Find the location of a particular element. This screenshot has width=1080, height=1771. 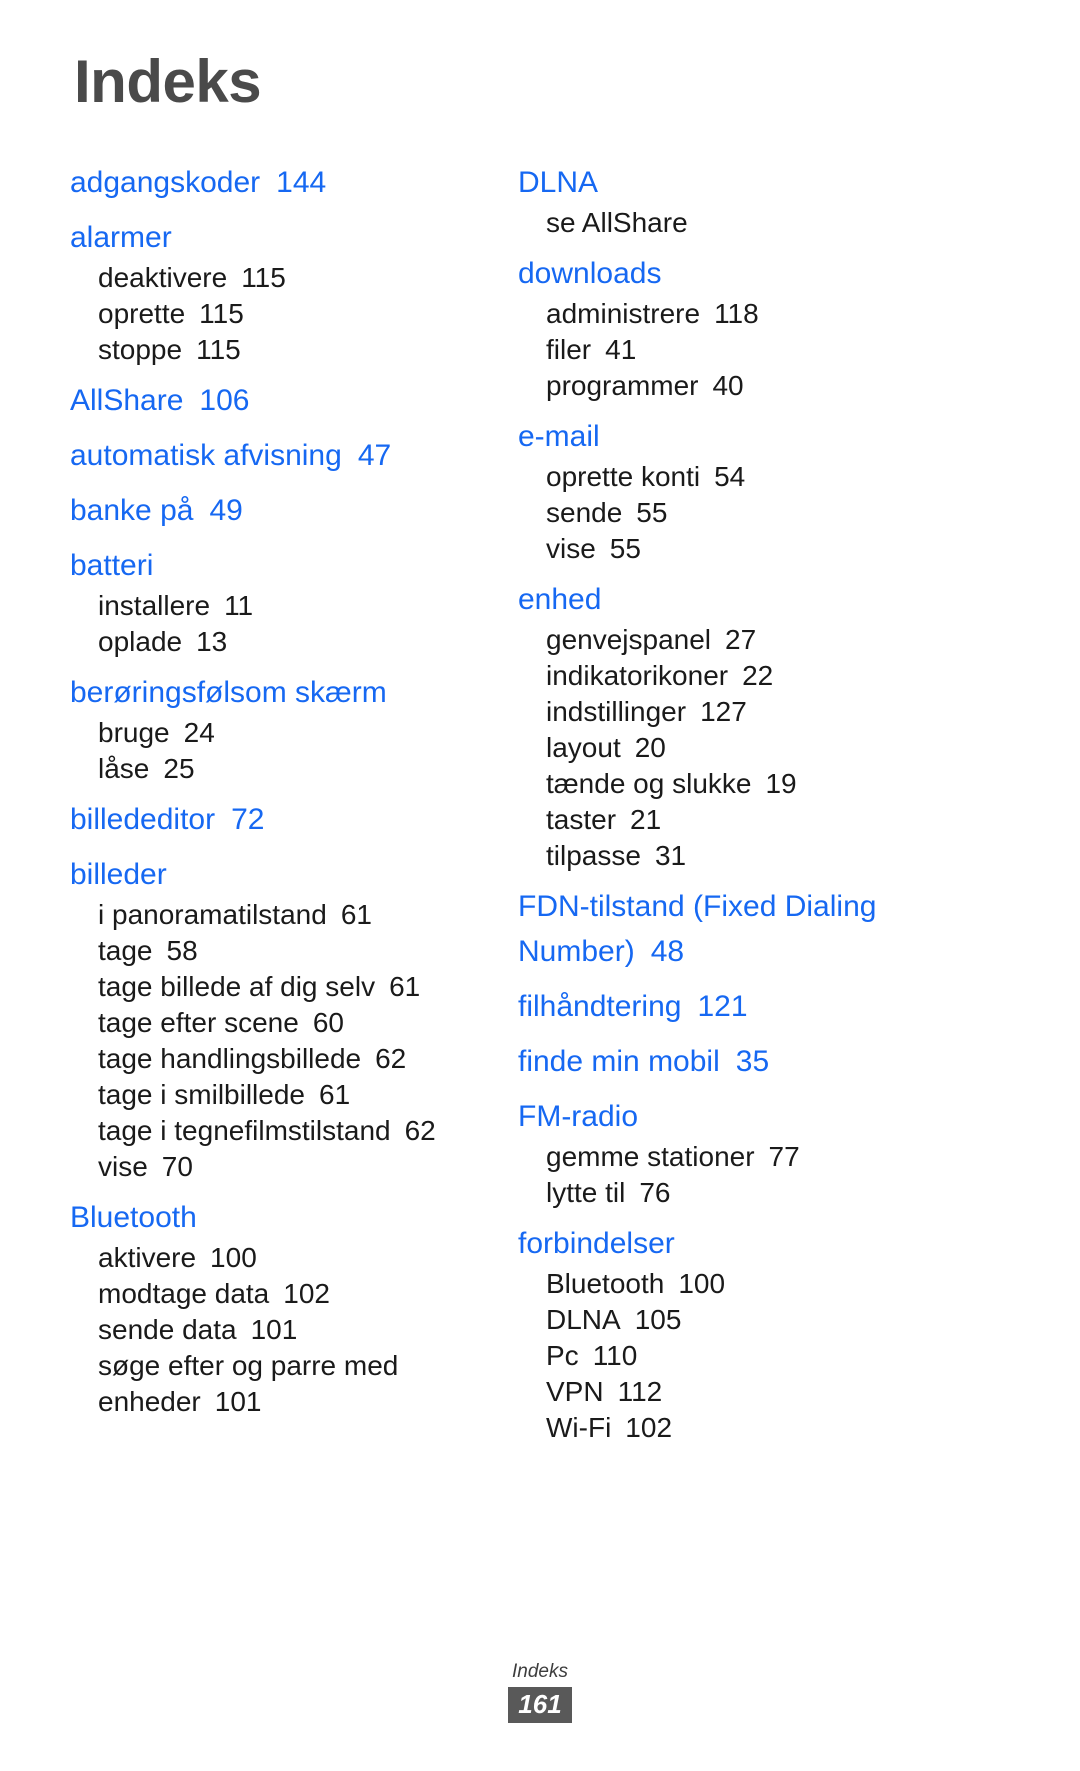

index-page-number: 47 is located at coordinates (374, 455).